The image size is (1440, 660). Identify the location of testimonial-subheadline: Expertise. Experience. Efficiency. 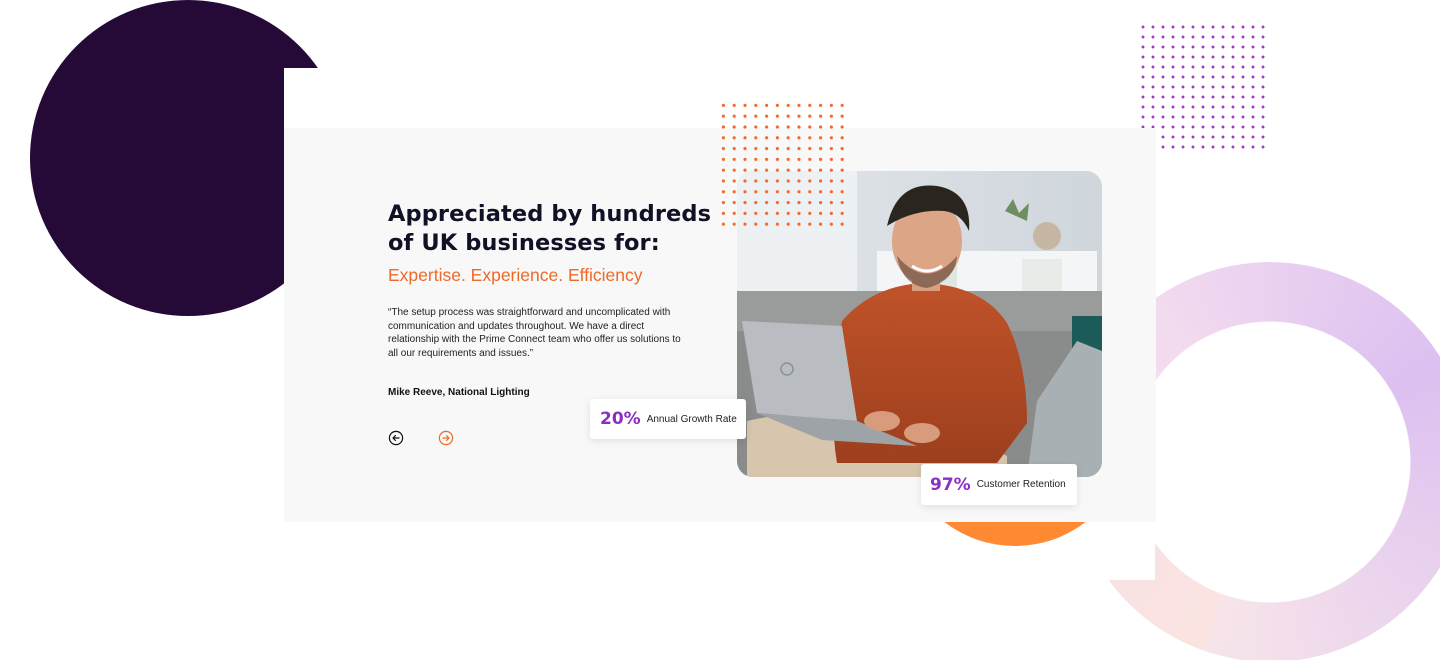
(515, 275).